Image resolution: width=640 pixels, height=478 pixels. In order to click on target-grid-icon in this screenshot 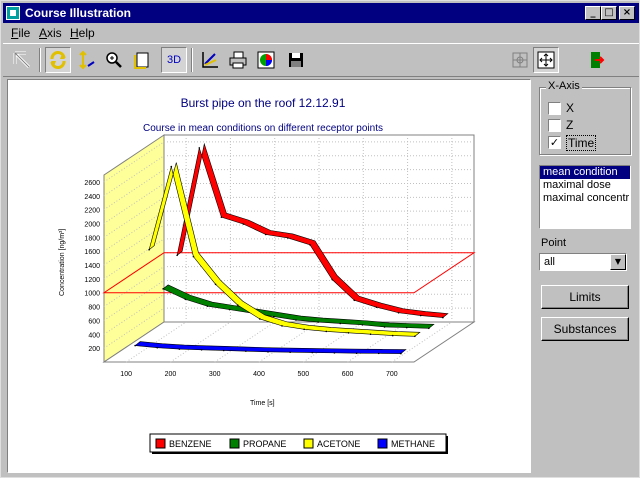, I will do `click(520, 60)`.